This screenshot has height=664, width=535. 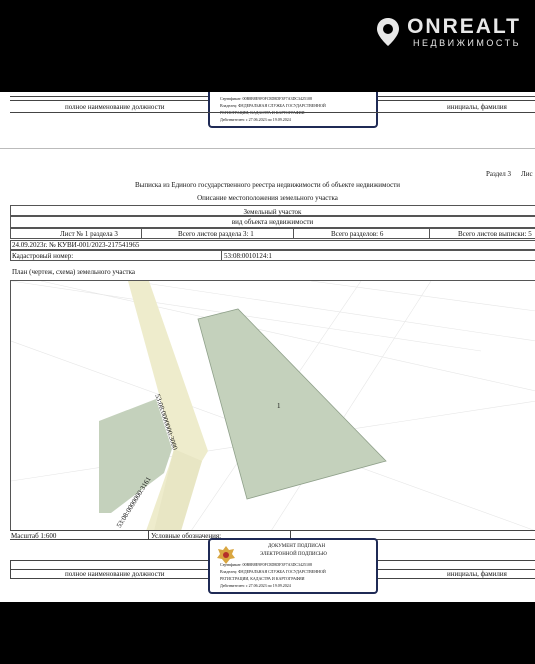 I want to click on stamp-title-2: ЭЛЕКТРОННОЙ ПОДПИСЬЮ, so click(x=293, y=554).